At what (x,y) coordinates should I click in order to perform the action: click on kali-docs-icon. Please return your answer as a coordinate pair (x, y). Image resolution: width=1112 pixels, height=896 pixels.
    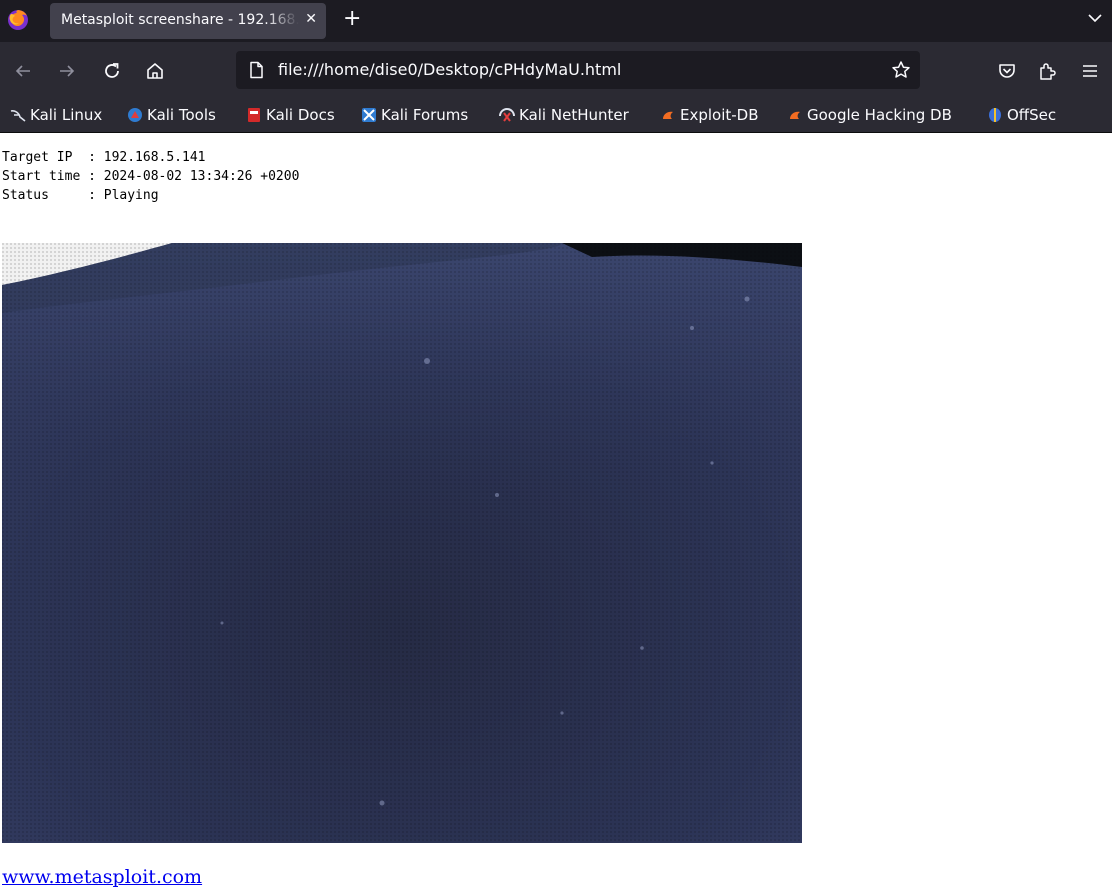
    Looking at the image, I should click on (254, 115).